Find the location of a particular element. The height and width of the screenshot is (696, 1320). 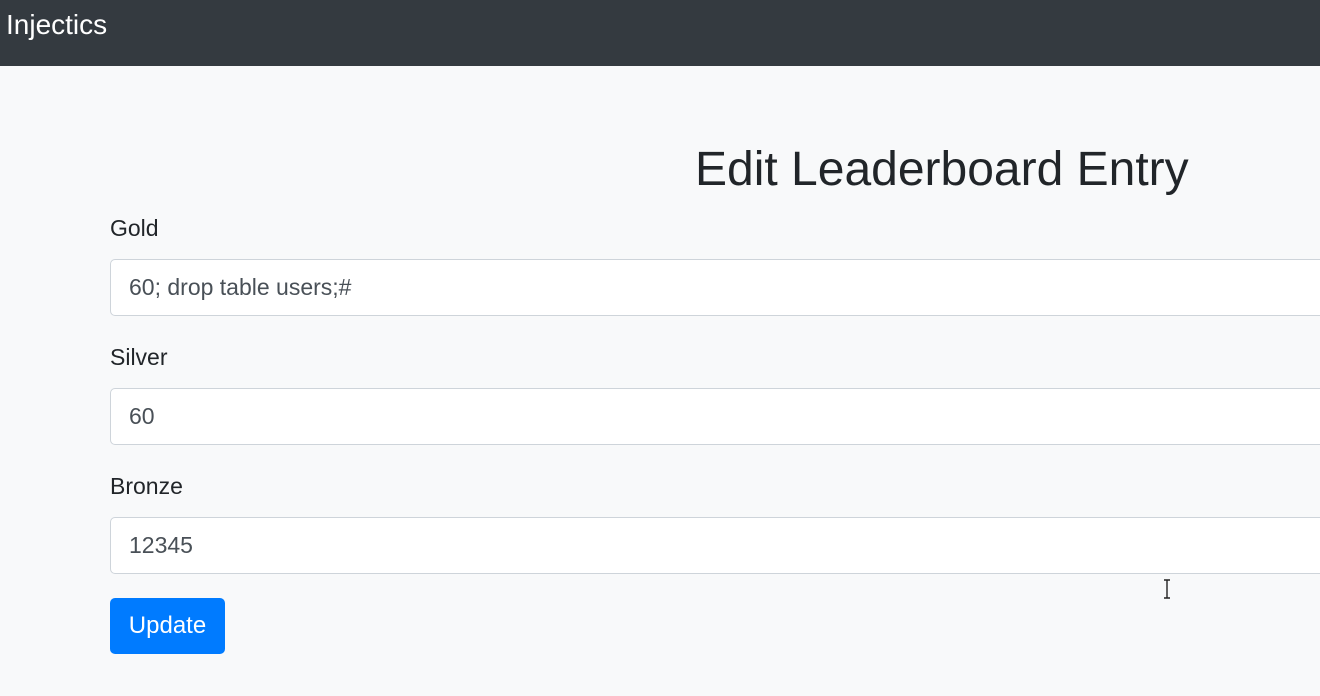

gold-label: Gold is located at coordinates (134, 228).